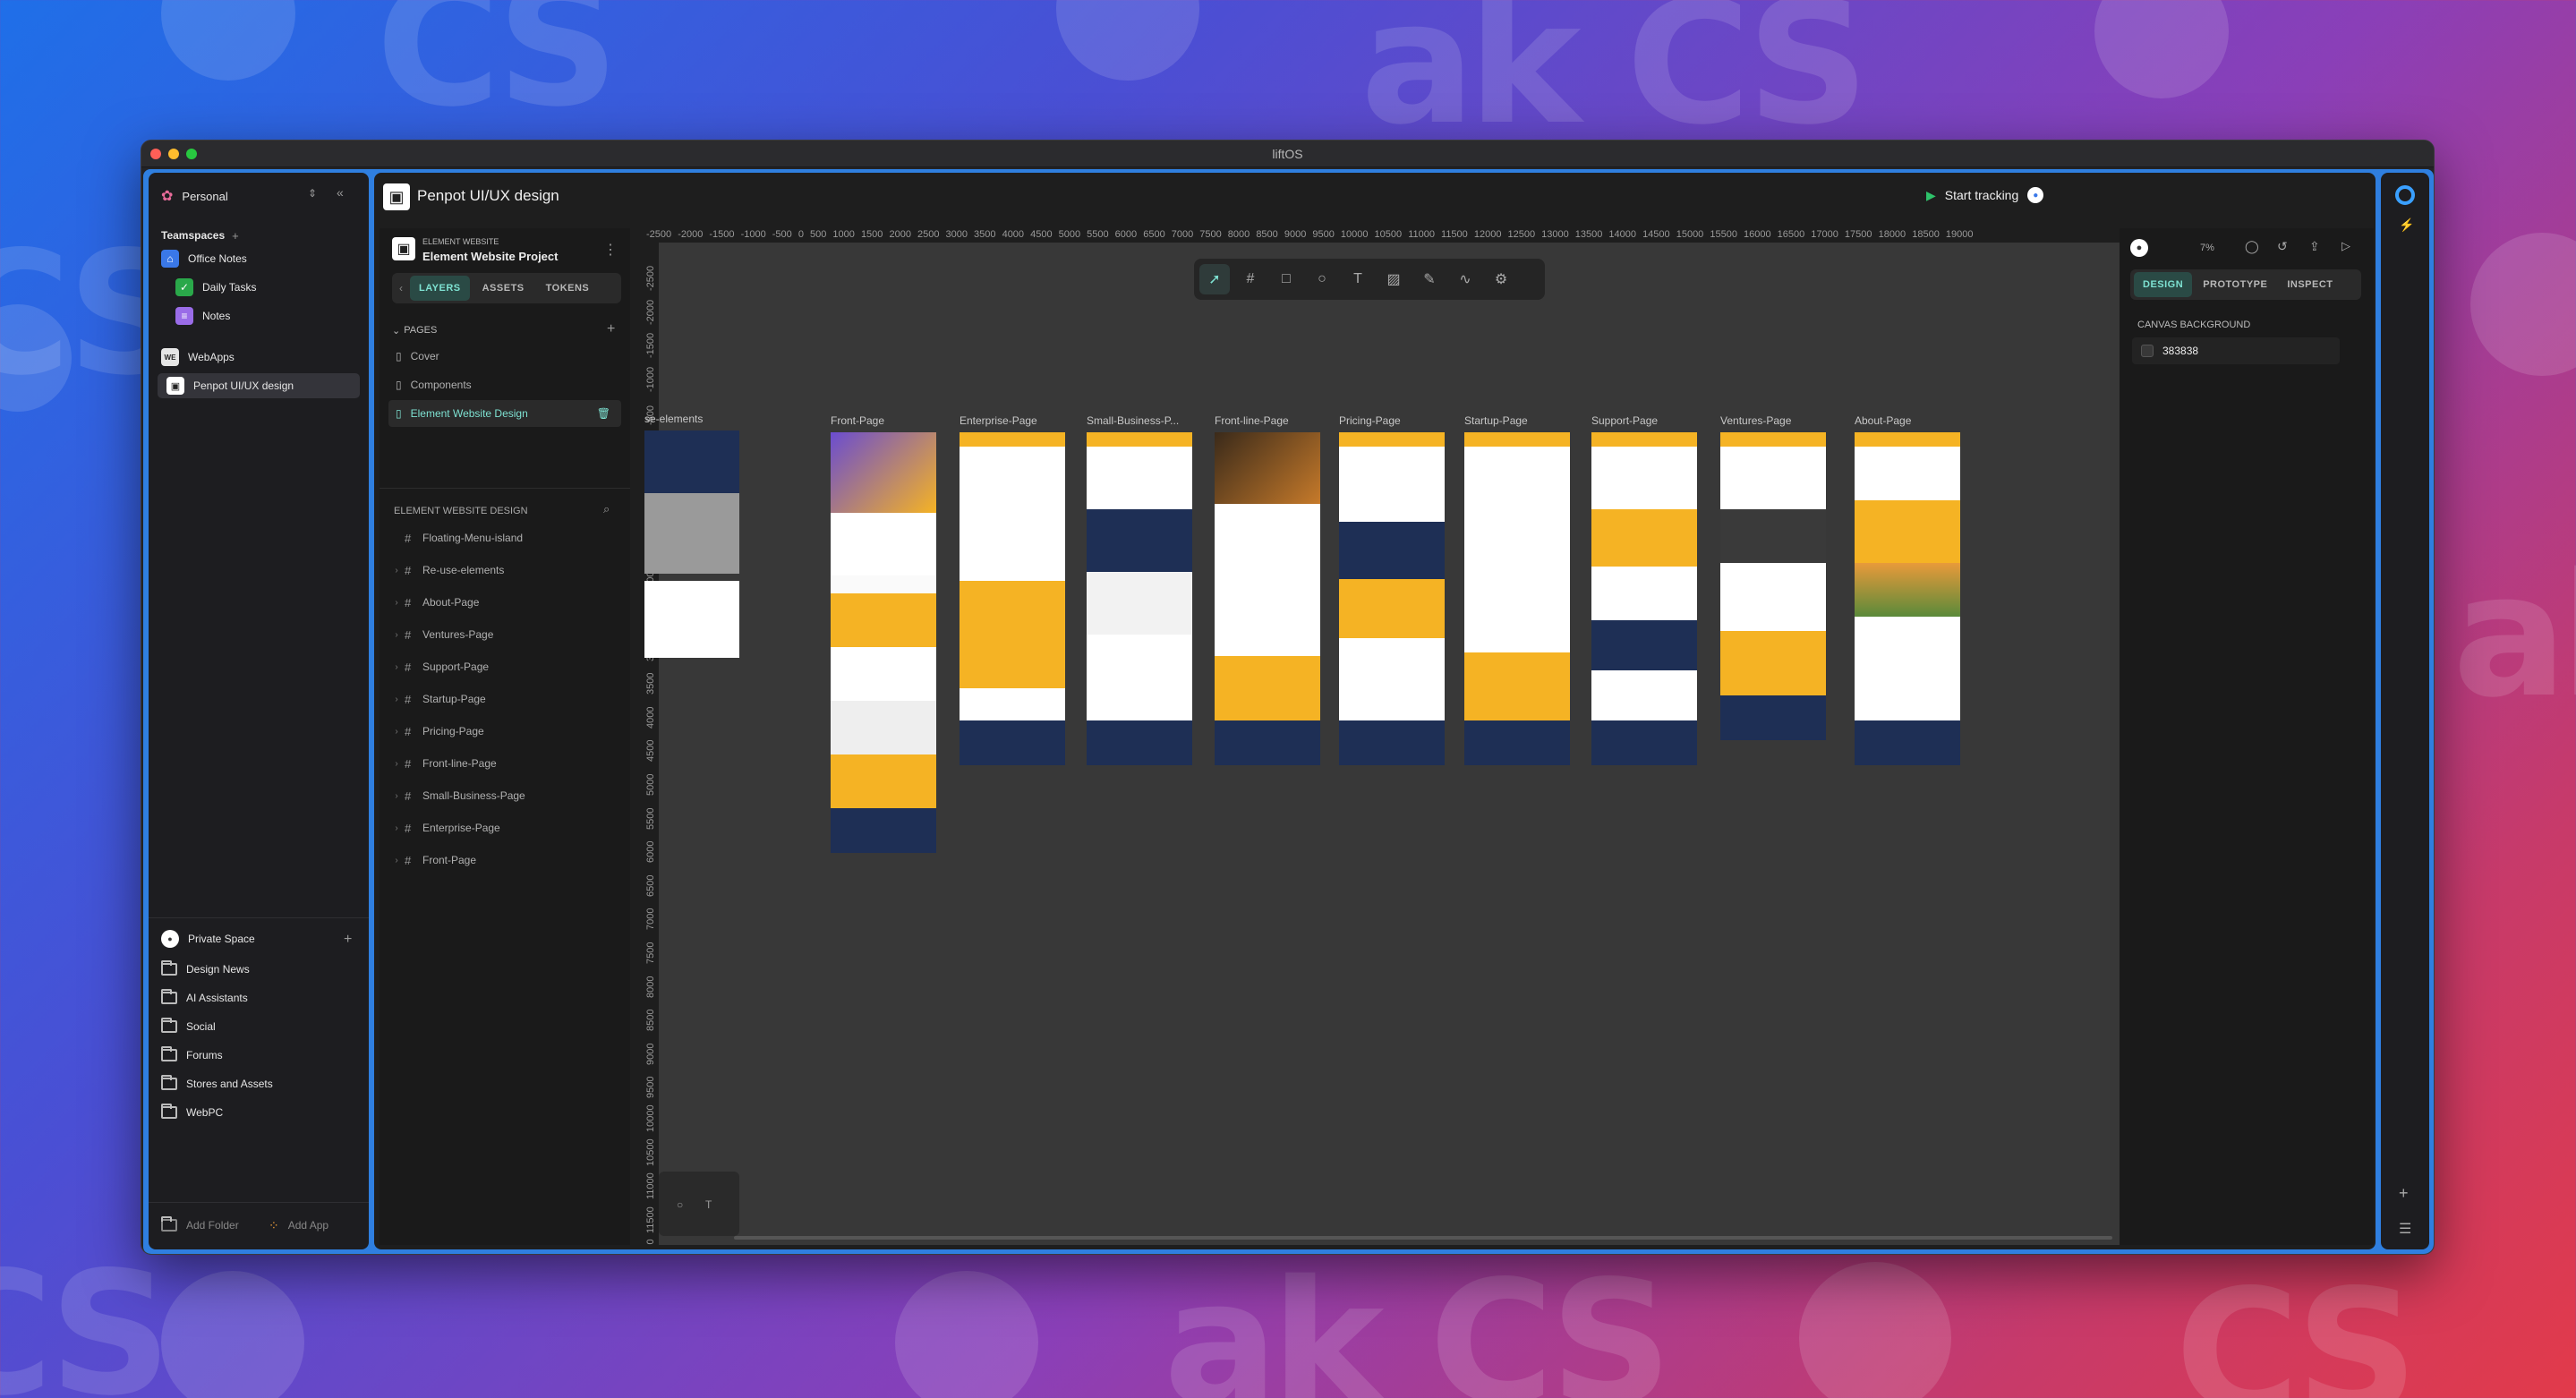 Image resolution: width=2576 pixels, height=1398 pixels. I want to click on share-icon: ⇪, so click(2314, 246).